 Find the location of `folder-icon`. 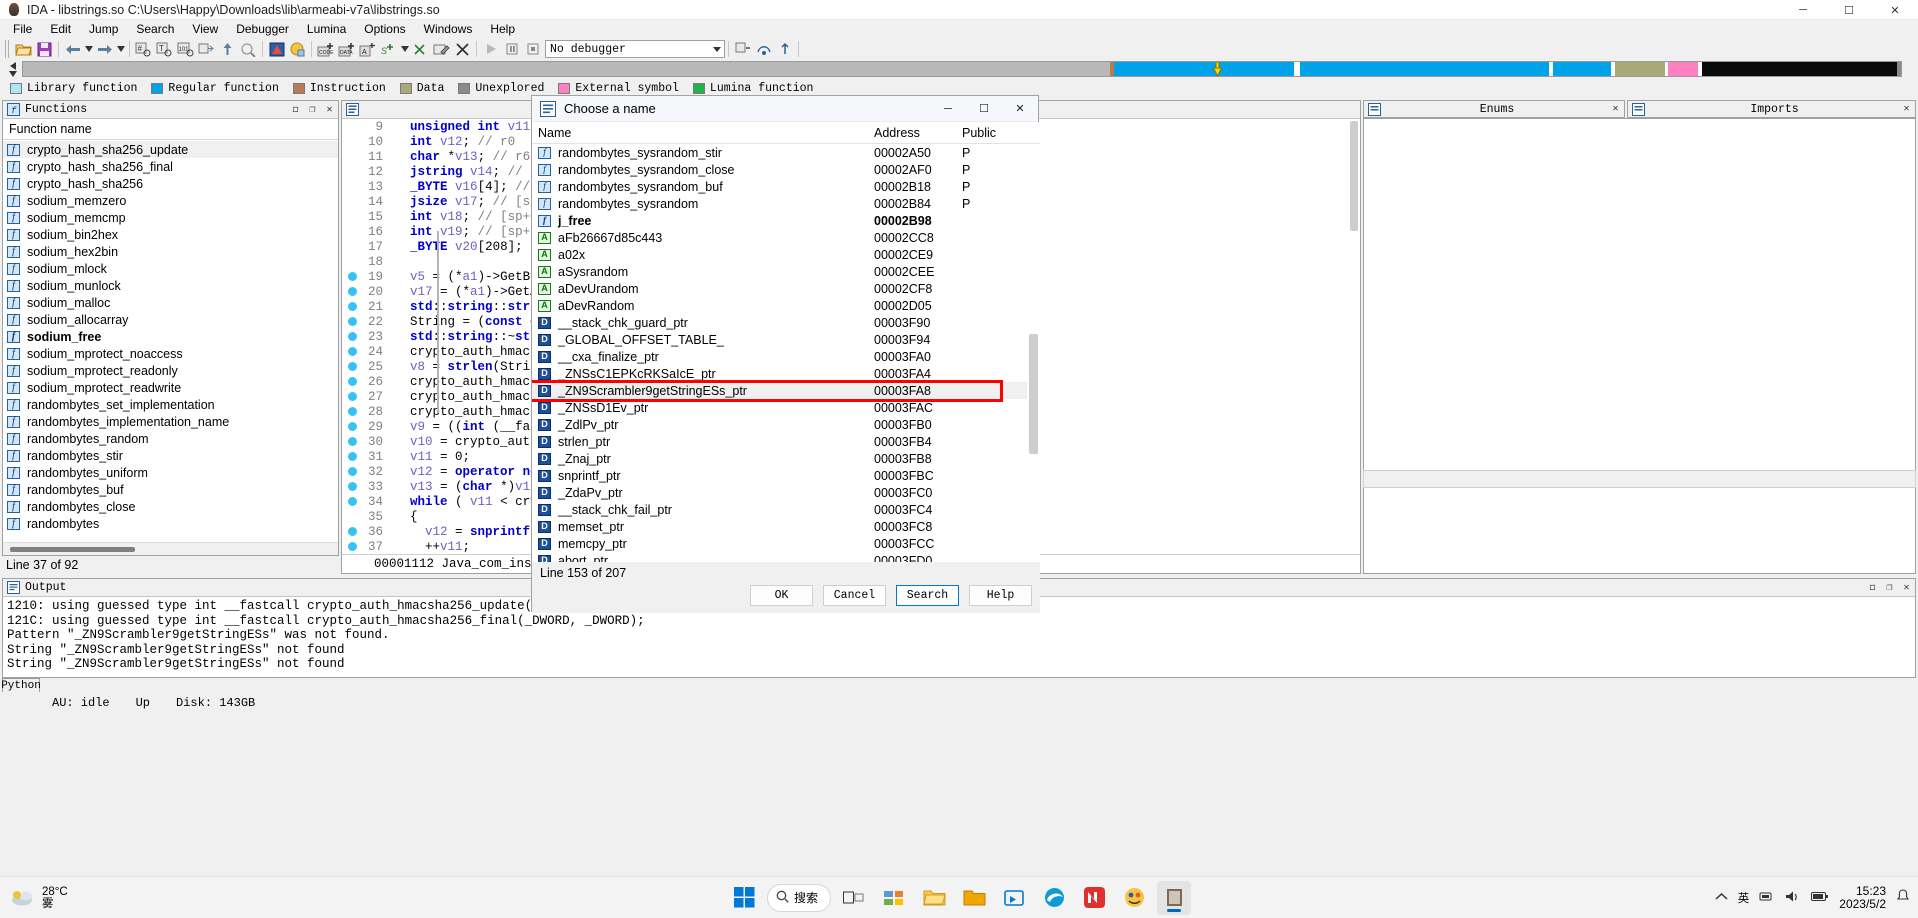

folder-icon is located at coordinates (974, 898).